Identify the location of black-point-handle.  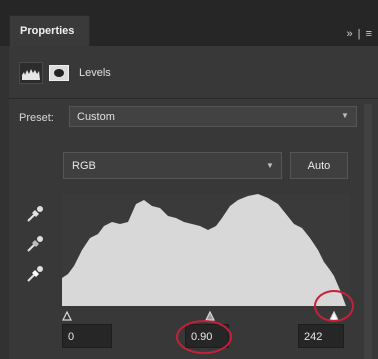
(67, 315).